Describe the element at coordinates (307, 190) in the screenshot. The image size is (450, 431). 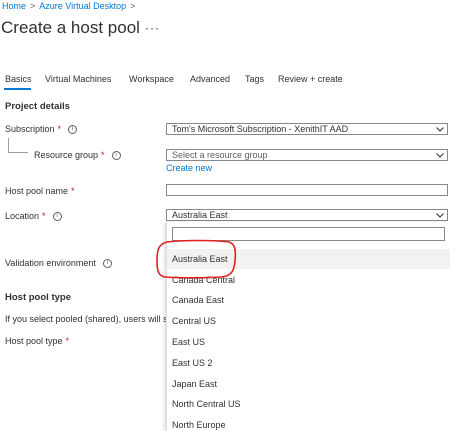
I see `host-pool-name-input` at that location.